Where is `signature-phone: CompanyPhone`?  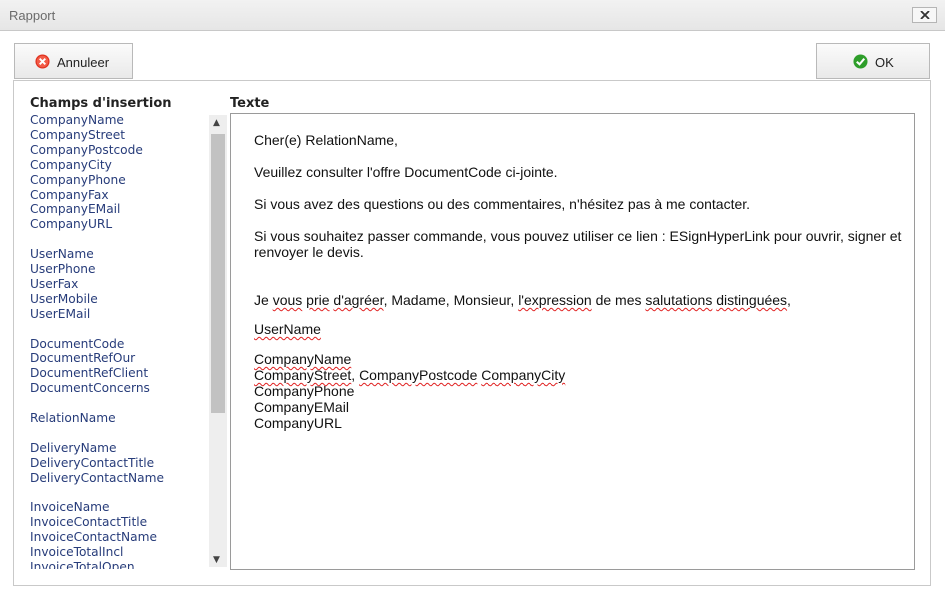
signature-phone: CompanyPhone is located at coordinates (304, 391).